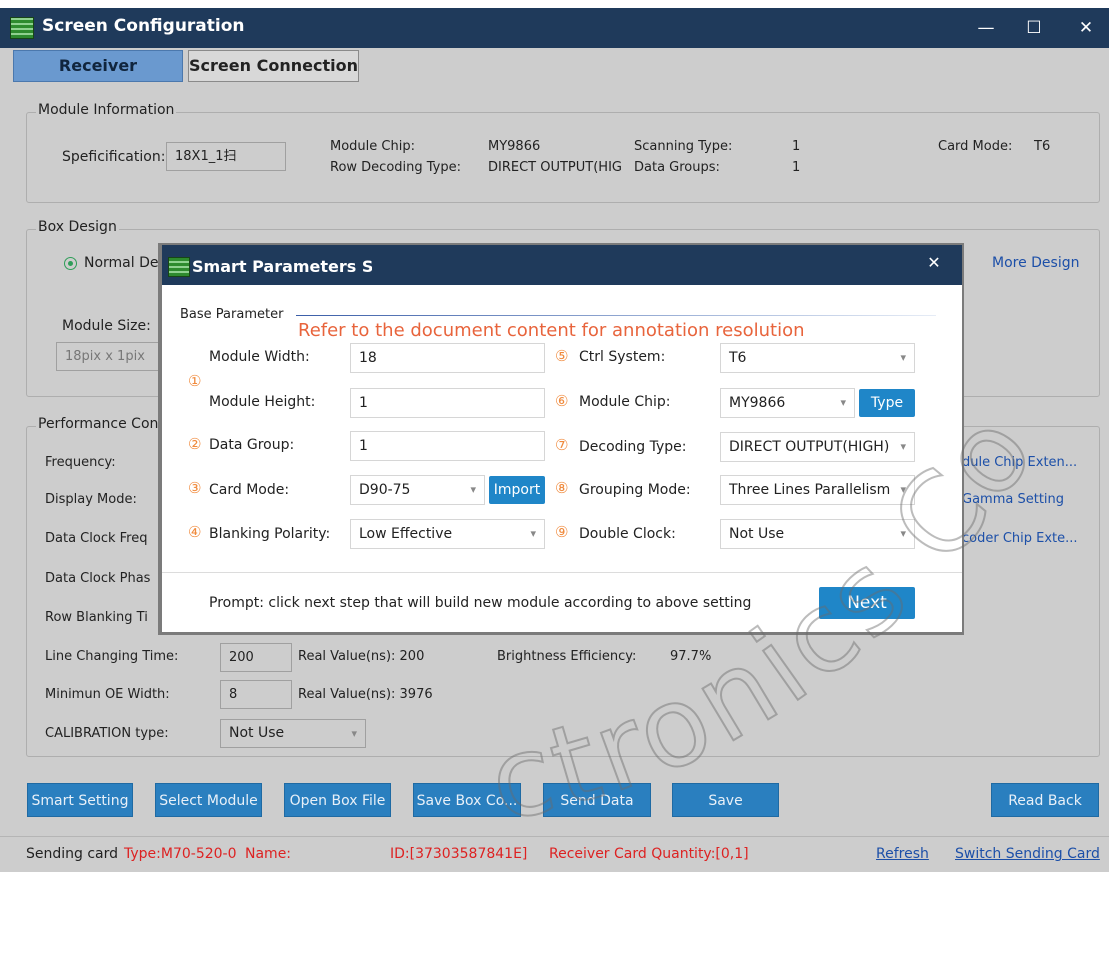  What do you see at coordinates (417, 490) in the screenshot?
I see `card-mode-select: D90-75` at bounding box center [417, 490].